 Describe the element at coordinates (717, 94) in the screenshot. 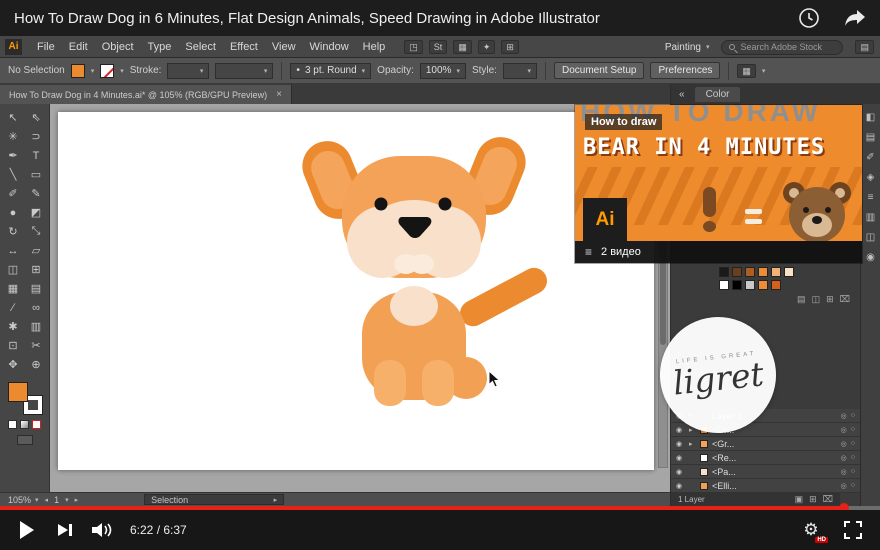

I see `color-panel-tab: Color` at that location.